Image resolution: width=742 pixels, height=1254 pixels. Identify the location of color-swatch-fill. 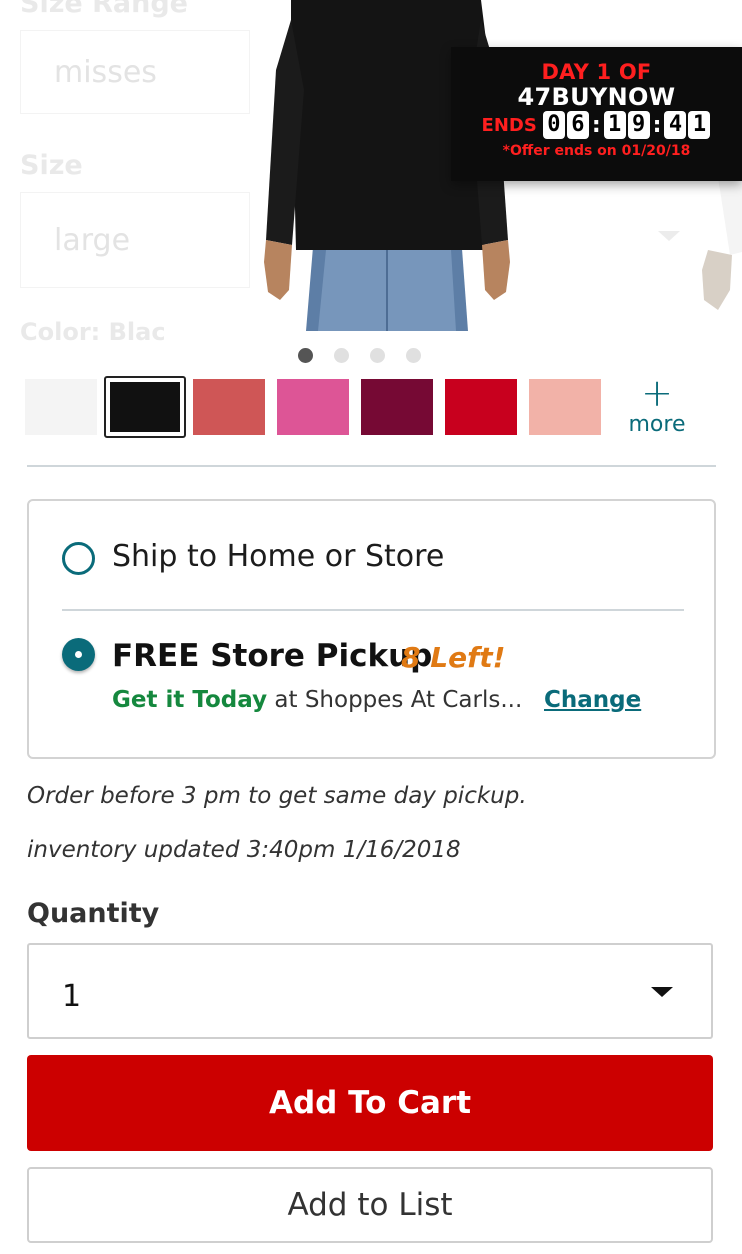
(145, 407).